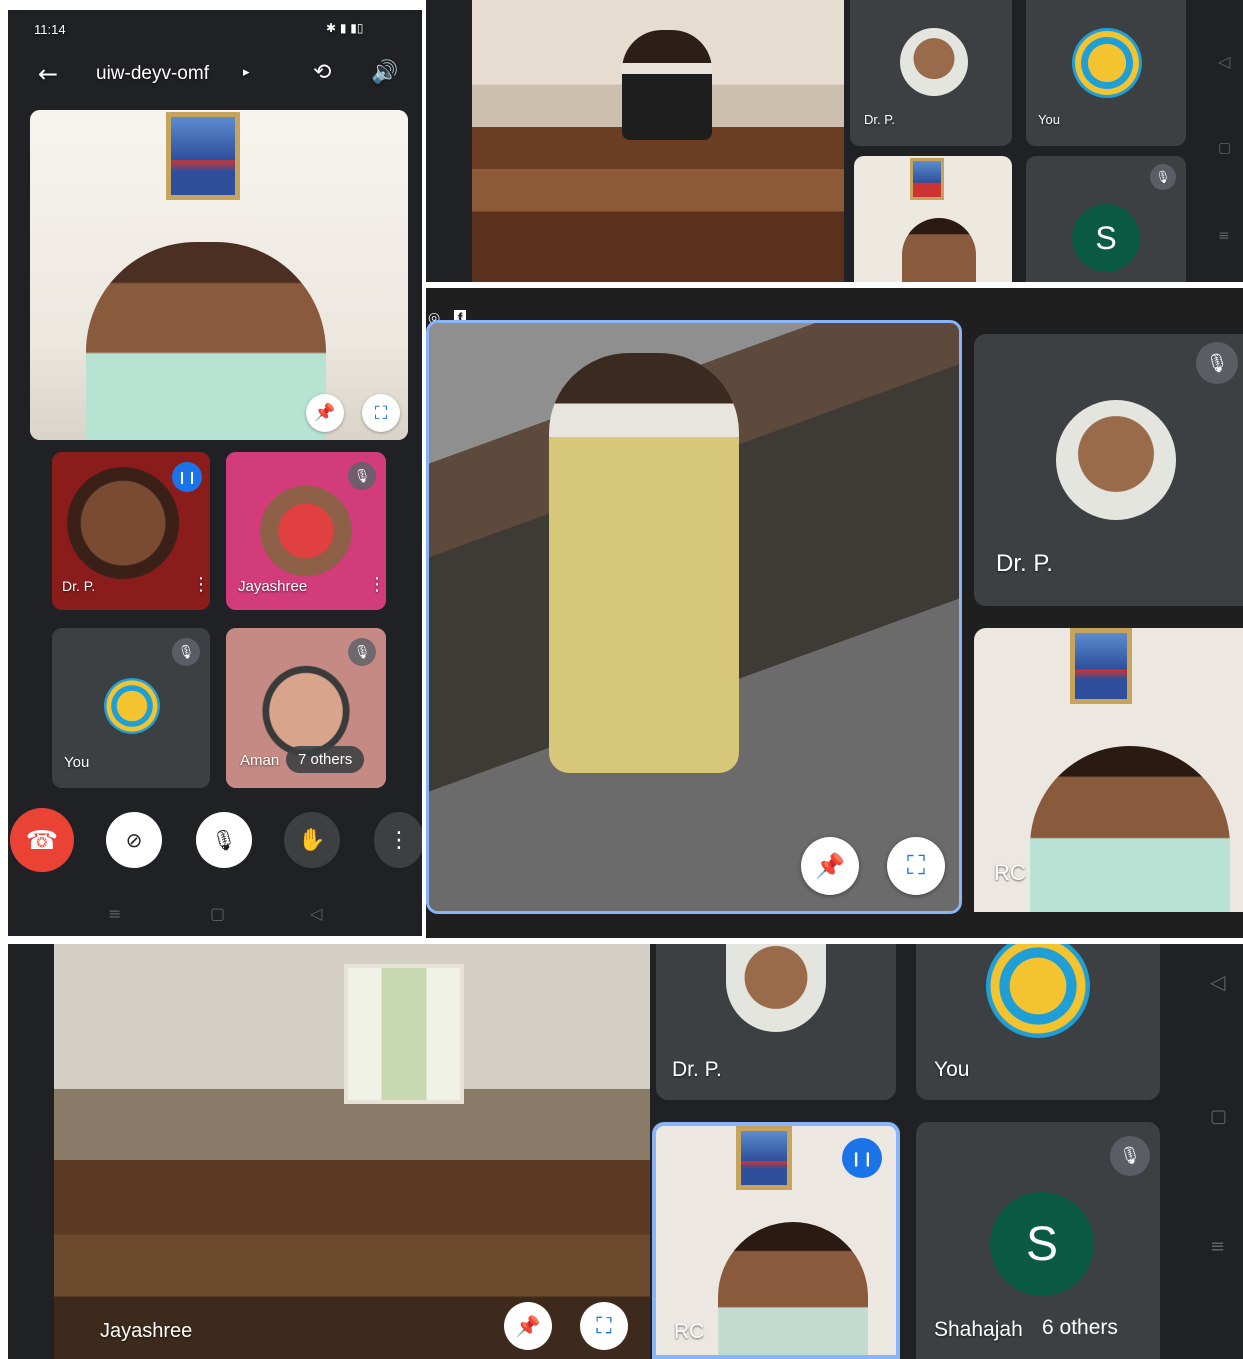 The image size is (1243, 1359). I want to click on raise-hand-button: ✋, so click(312, 840).